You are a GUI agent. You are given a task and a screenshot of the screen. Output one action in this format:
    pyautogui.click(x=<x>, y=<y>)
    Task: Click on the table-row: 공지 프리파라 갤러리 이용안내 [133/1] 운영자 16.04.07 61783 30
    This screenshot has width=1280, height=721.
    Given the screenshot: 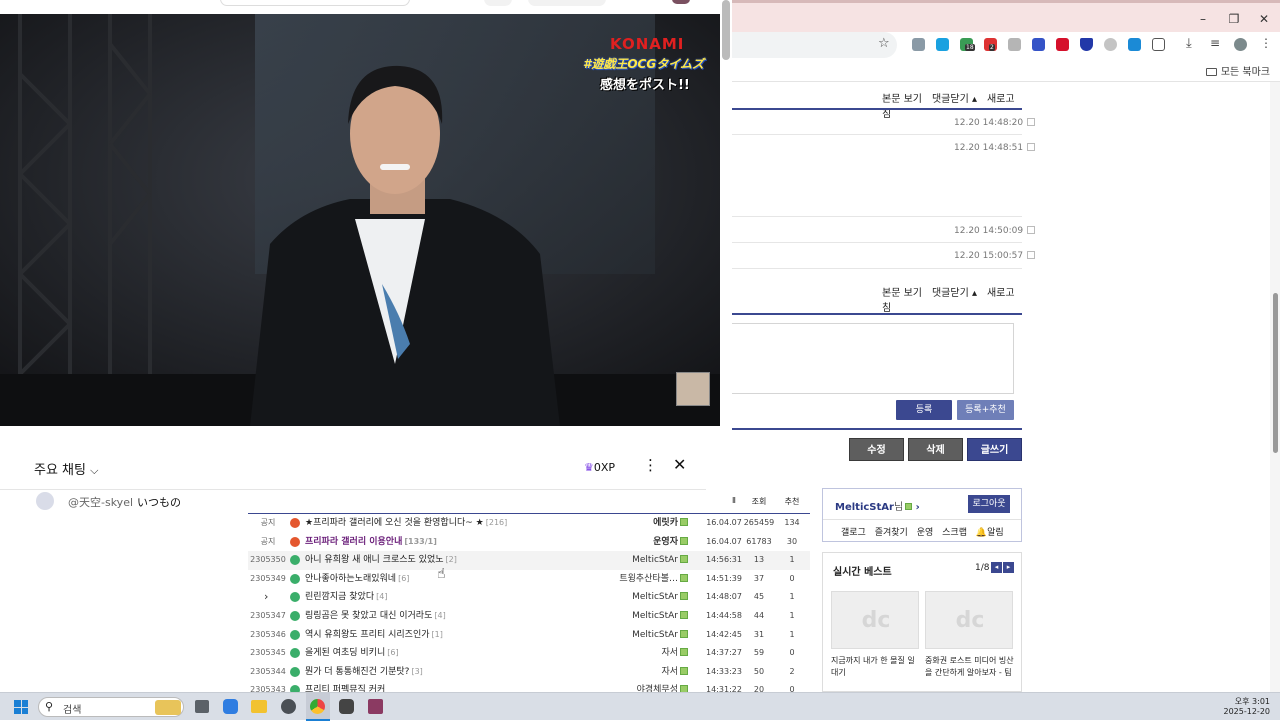 What is the action you would take?
    pyautogui.click(x=529, y=542)
    